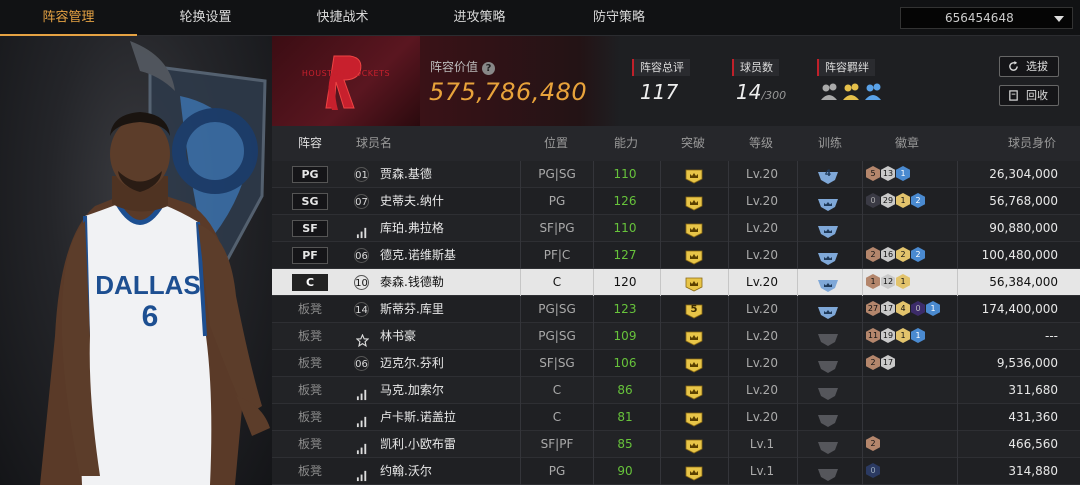 The height and width of the screenshot is (485, 1080). I want to click on player-name: 贾森.基德, so click(406, 174).